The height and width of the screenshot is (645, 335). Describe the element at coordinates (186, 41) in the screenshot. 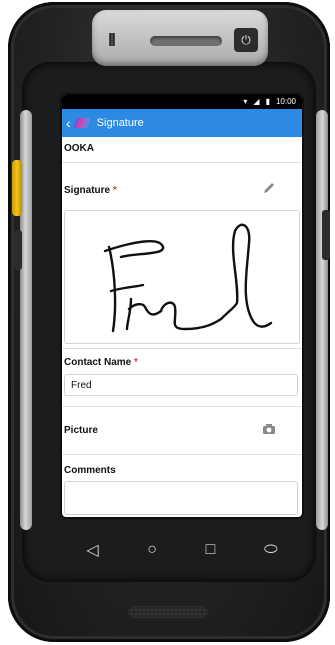

I see `cap-slot` at that location.